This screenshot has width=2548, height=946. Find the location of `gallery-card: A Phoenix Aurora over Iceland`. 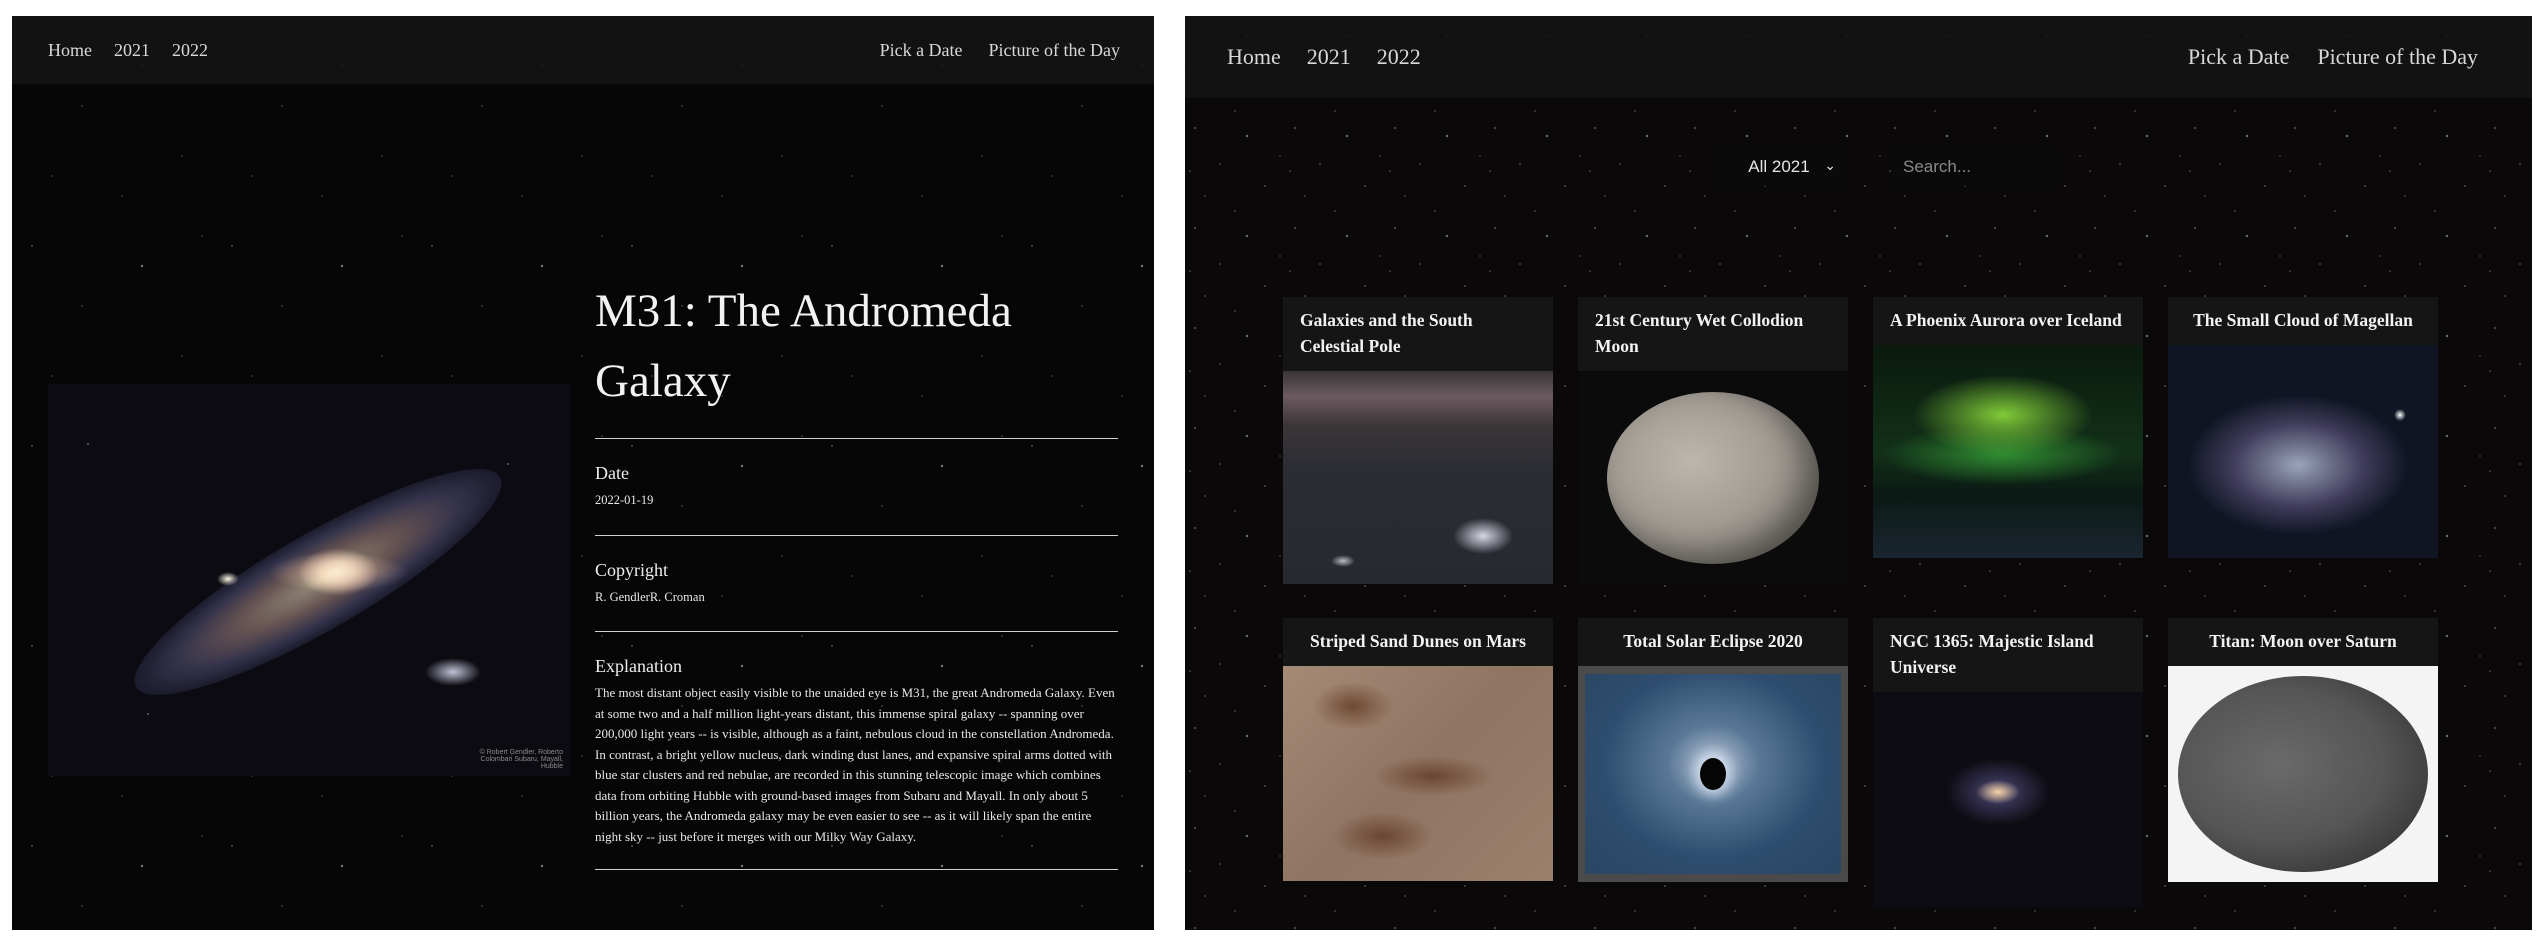

gallery-card: A Phoenix Aurora over Iceland is located at coordinates (2008, 427).